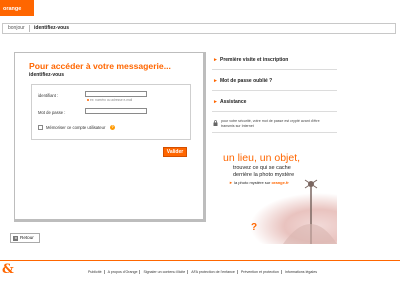 The width and height of the screenshot is (400, 283). What do you see at coordinates (75, 127) in the screenshot?
I see `remember-label: Mémoriser ce compte utilisateur` at bounding box center [75, 127].